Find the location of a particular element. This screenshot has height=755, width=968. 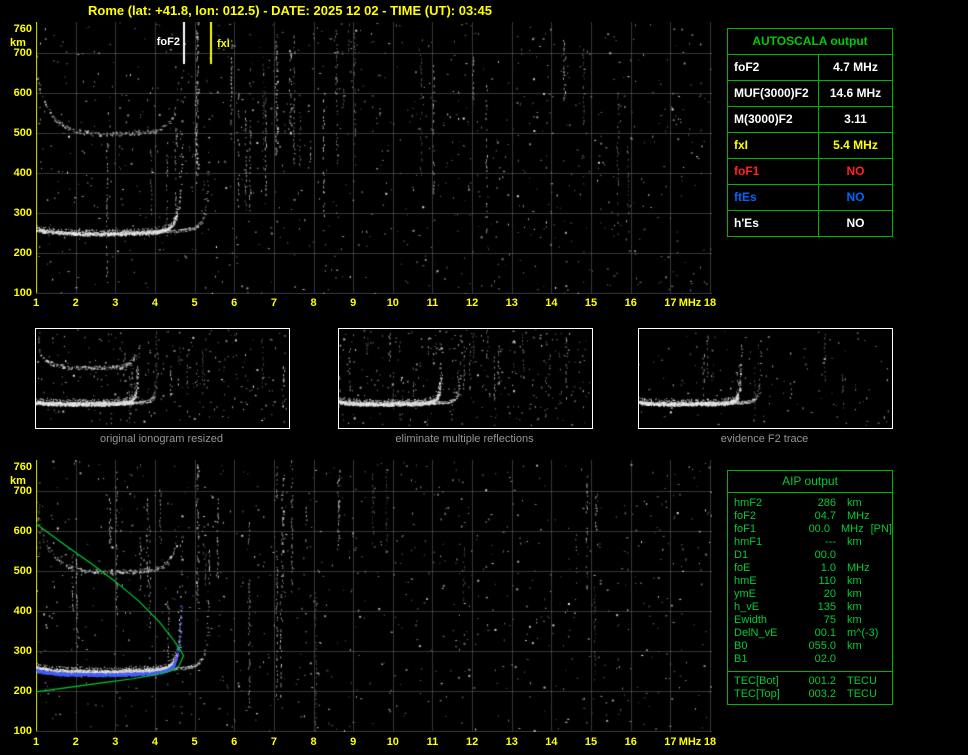

thumbnail-f2-trace is located at coordinates (765, 378).